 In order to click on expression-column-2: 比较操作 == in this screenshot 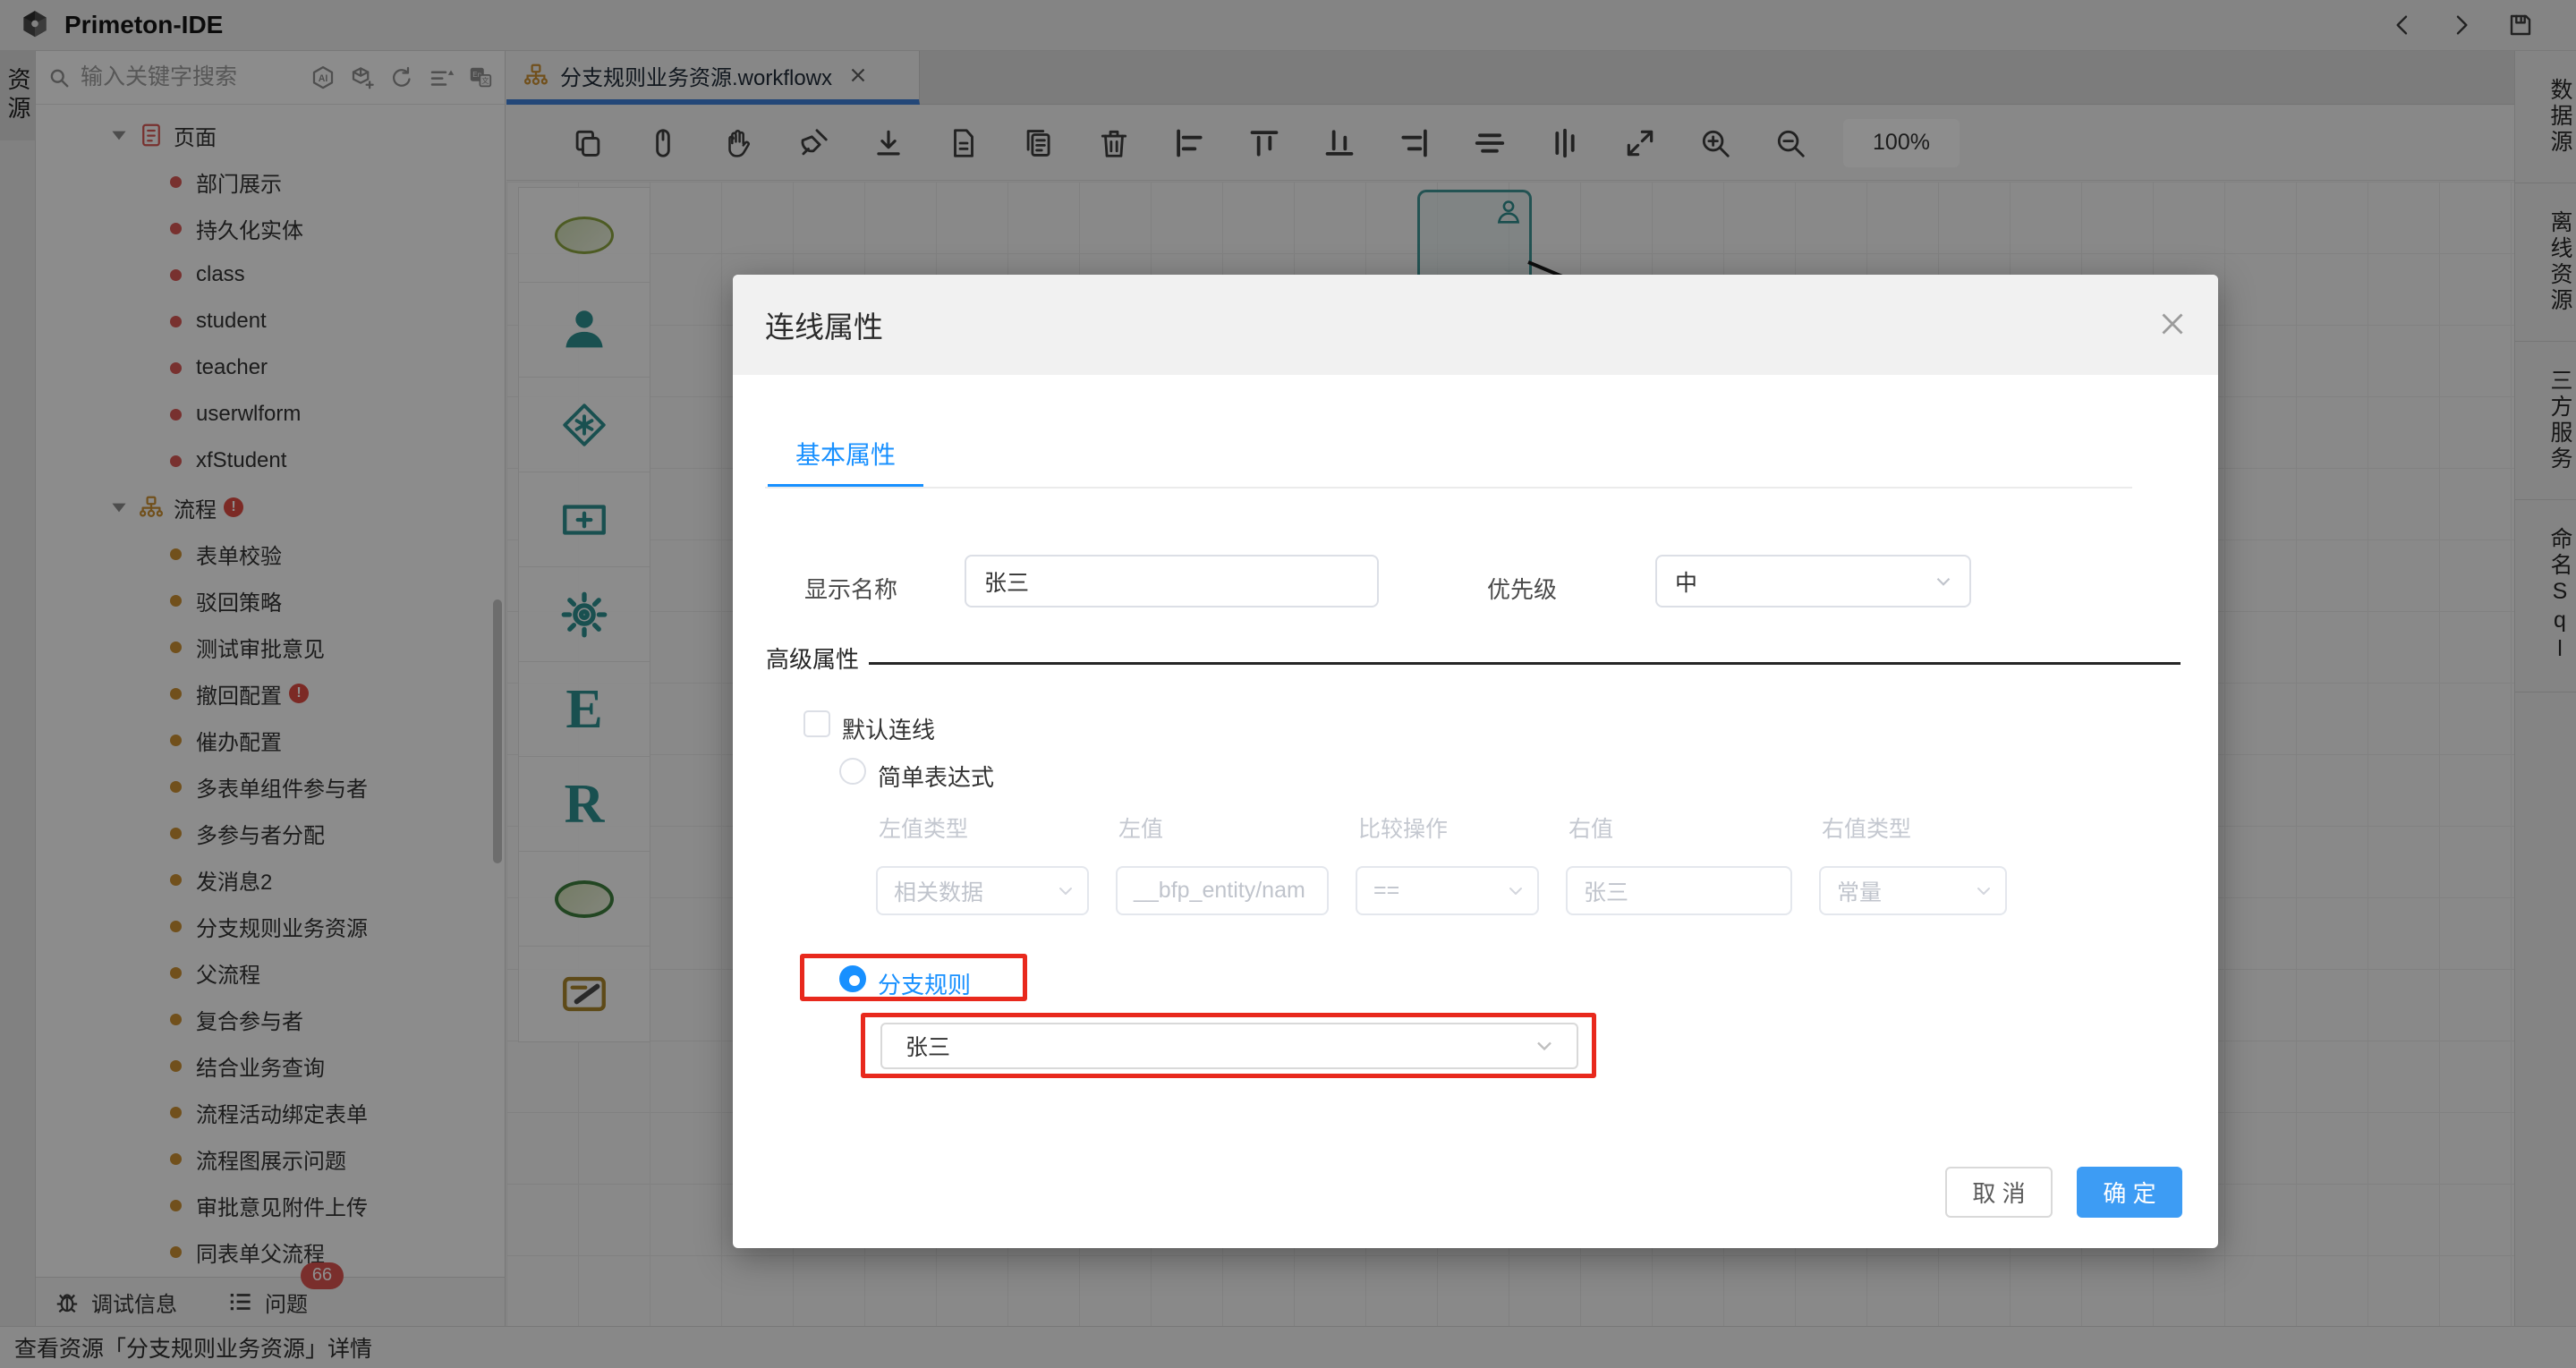, I will do `click(1447, 863)`.